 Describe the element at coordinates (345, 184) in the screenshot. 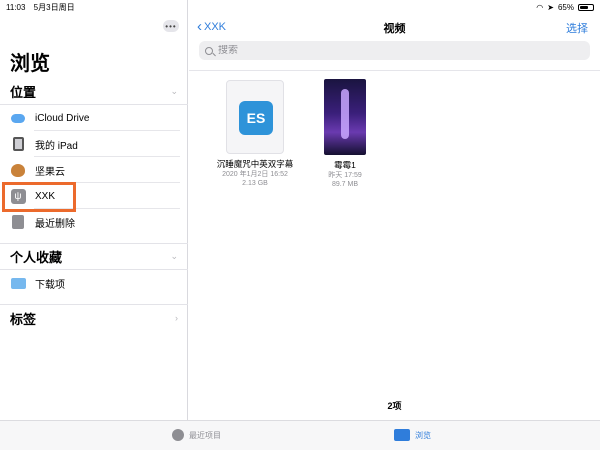

I see `file-size: 89.7 MB` at that location.